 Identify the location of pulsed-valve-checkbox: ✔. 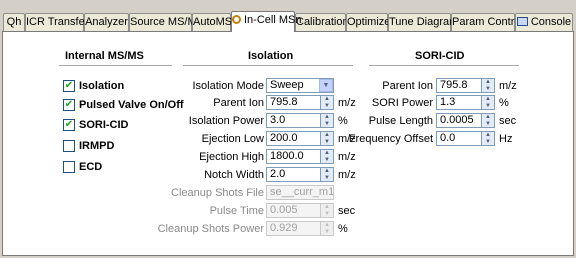
(69, 105).